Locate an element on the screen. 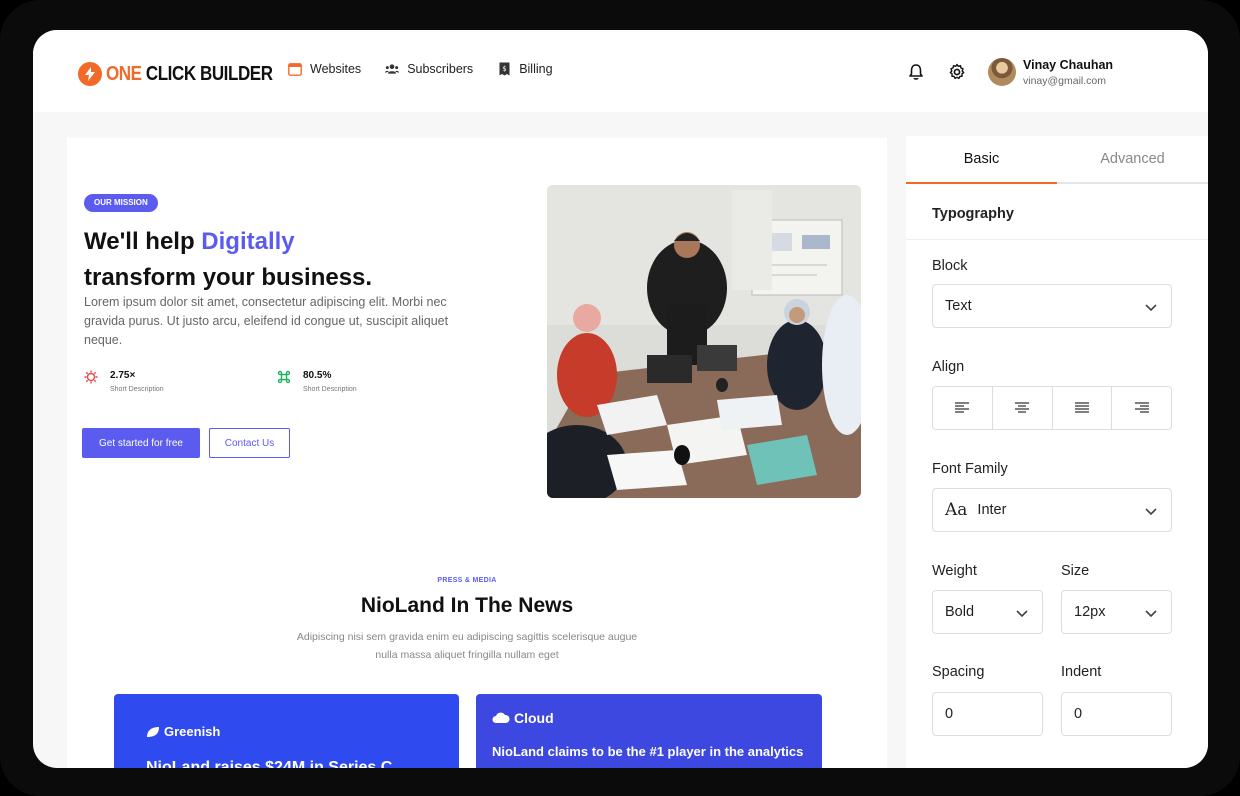 The width and height of the screenshot is (1240, 796). cloud-brand: Cloud is located at coordinates (523, 718).